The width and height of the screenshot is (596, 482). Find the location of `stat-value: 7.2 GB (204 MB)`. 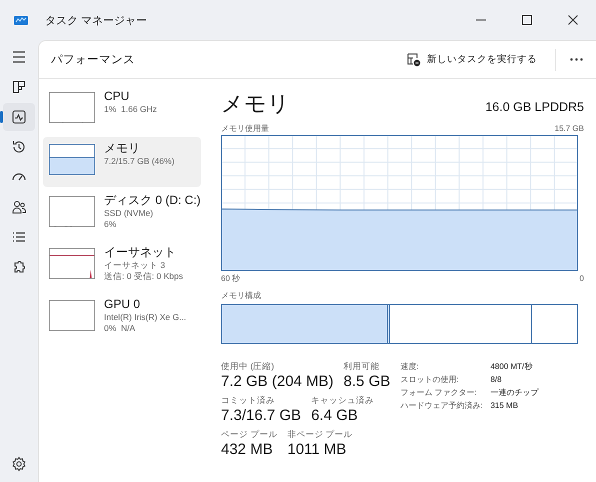

stat-value: 7.2 GB (204 MB) is located at coordinates (277, 382).